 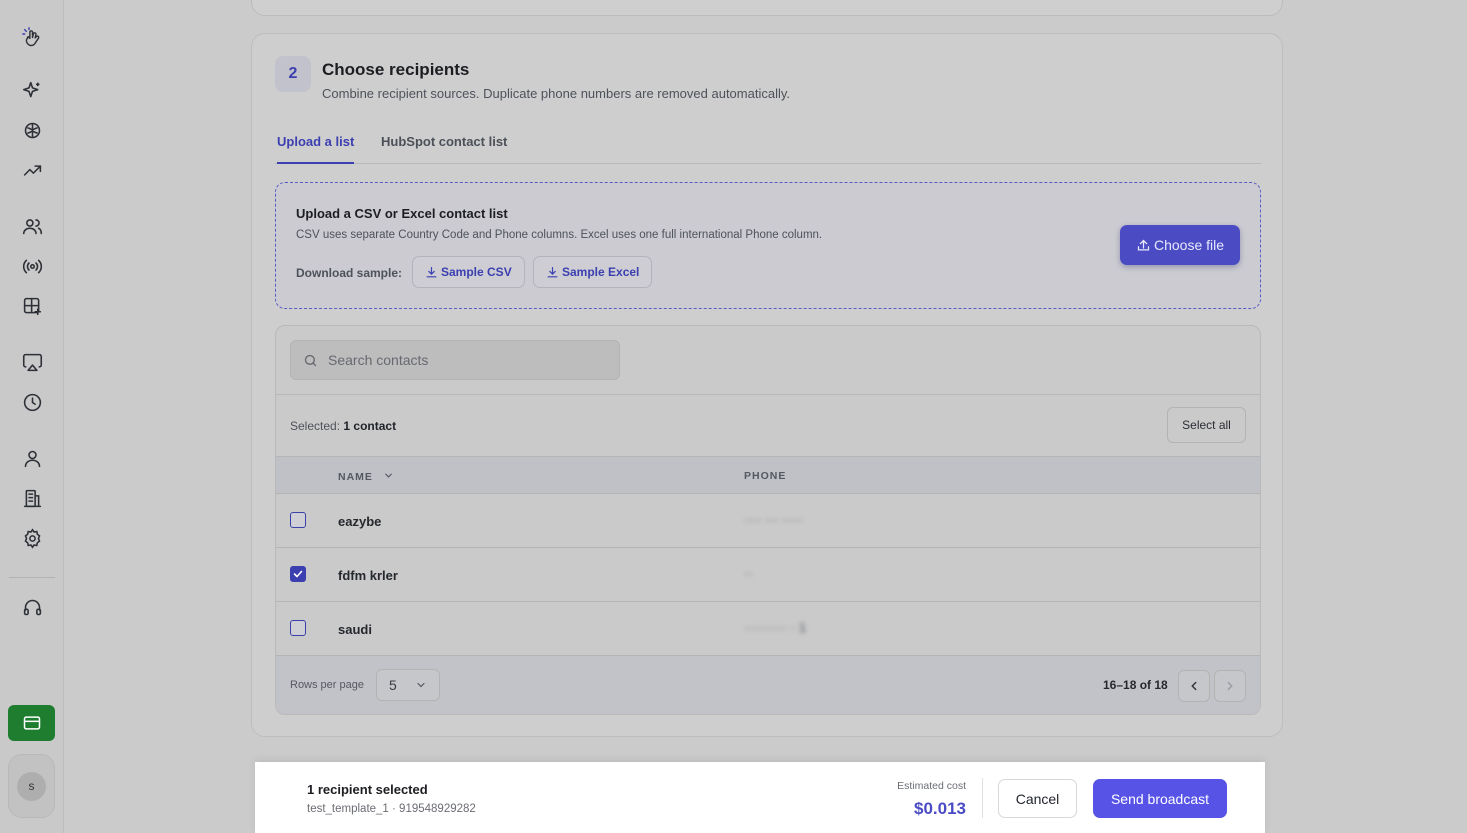 What do you see at coordinates (748, 573) in the screenshot?
I see `contact-phone: ··` at bounding box center [748, 573].